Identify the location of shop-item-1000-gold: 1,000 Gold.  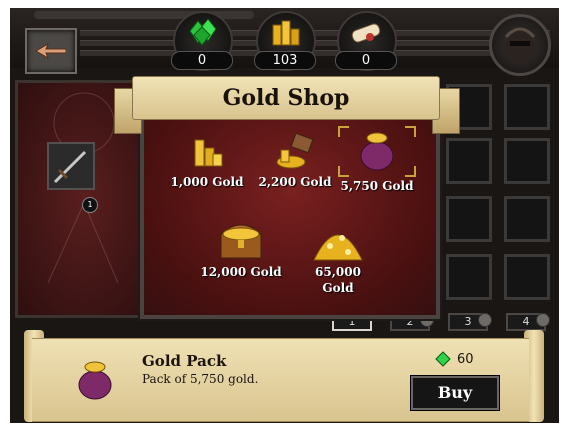
(207, 160).